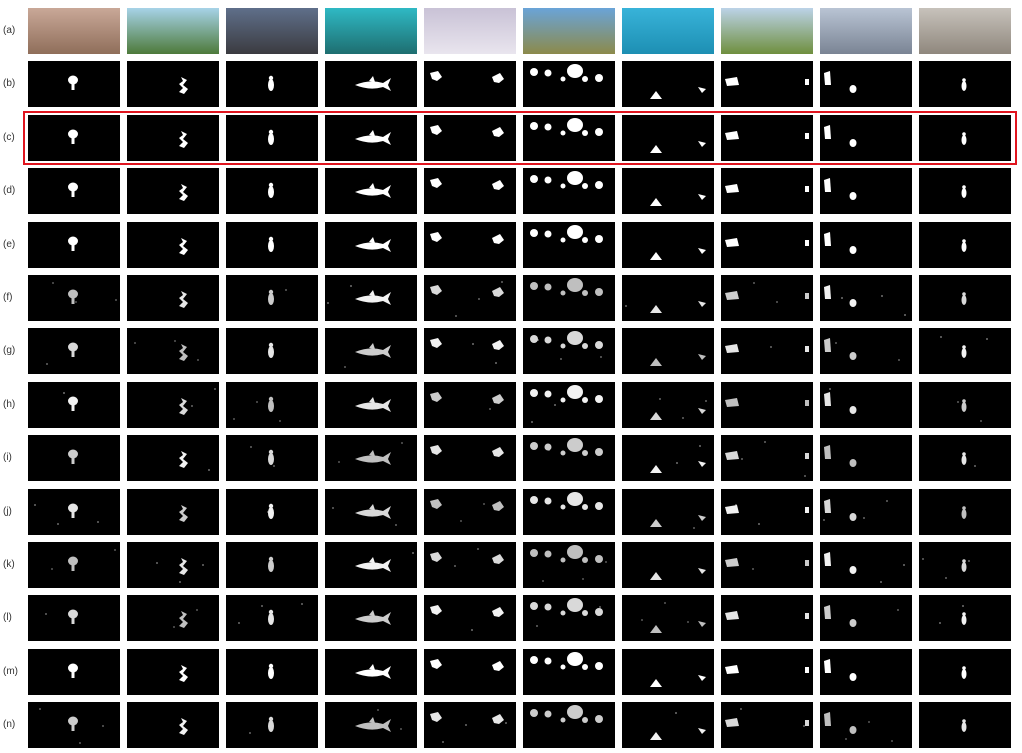  I want to click on row-label: (e), so click(9, 244).